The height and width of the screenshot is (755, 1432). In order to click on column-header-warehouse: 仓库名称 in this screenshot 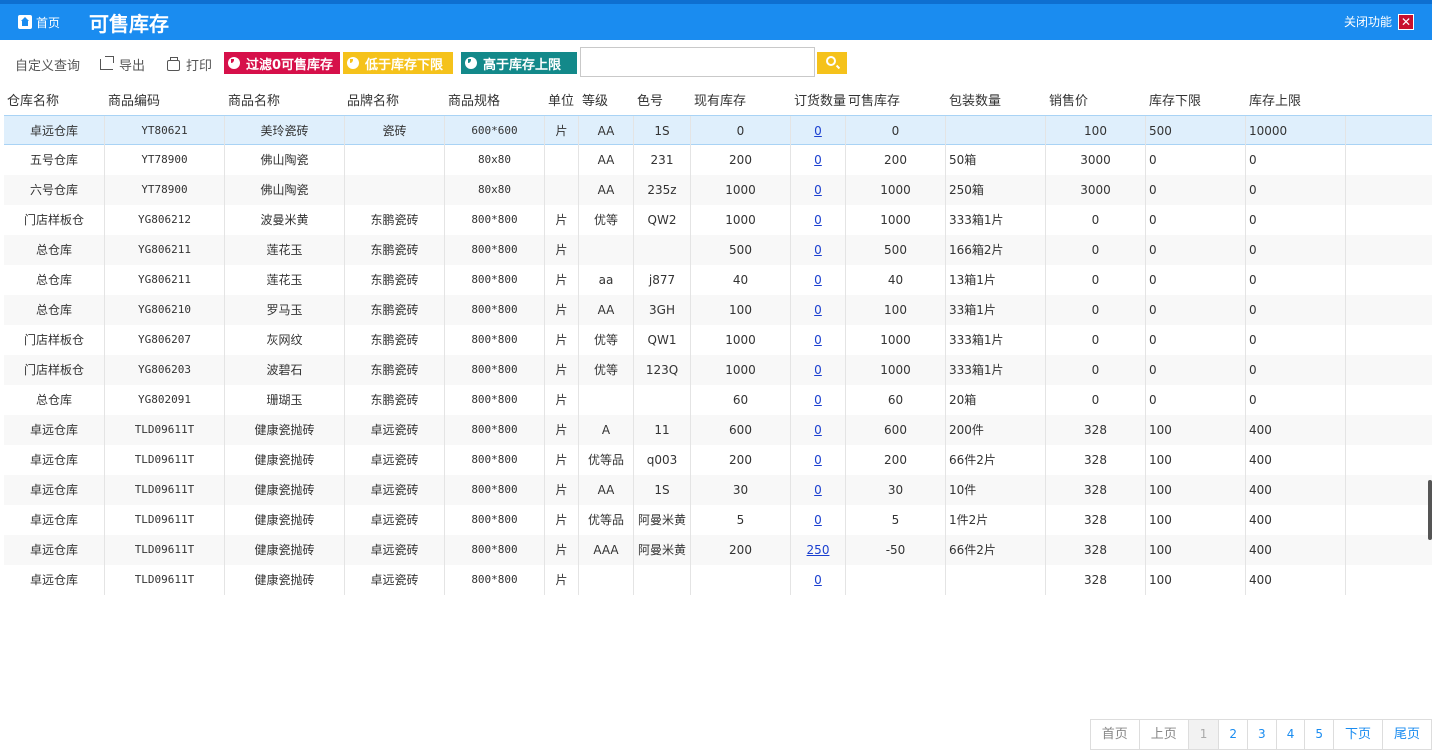, I will do `click(33, 99)`.